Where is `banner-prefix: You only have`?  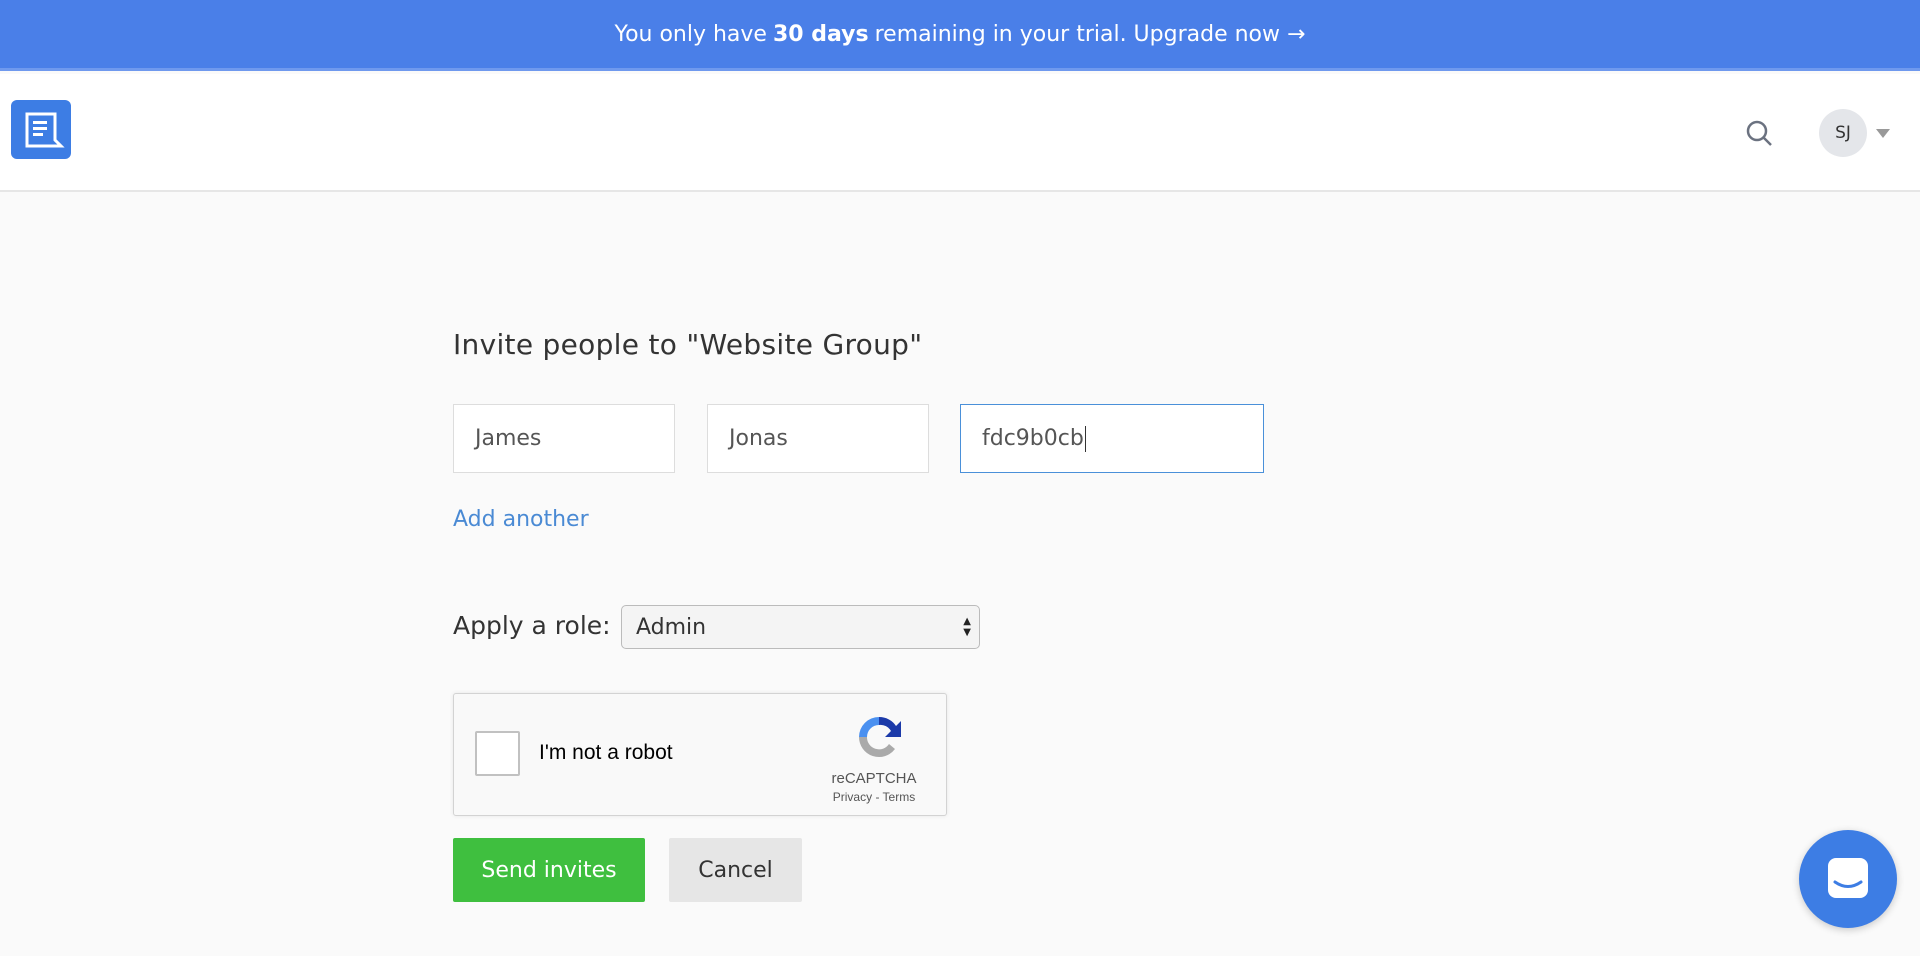 banner-prefix: You only have is located at coordinates (690, 34).